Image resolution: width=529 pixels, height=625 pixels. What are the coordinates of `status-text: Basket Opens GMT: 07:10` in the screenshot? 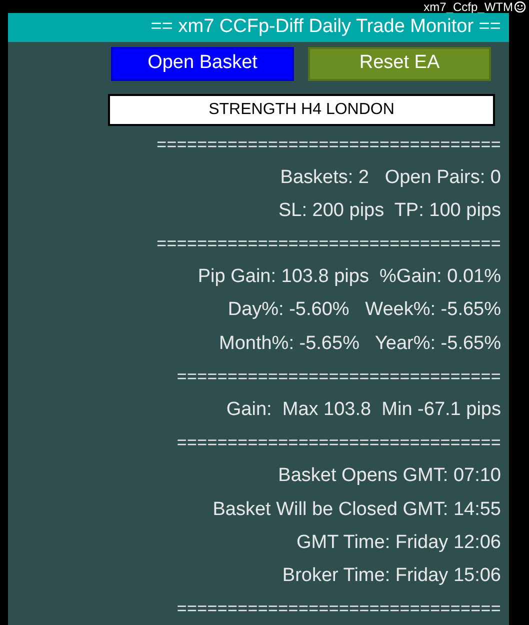 It's located at (389, 476).